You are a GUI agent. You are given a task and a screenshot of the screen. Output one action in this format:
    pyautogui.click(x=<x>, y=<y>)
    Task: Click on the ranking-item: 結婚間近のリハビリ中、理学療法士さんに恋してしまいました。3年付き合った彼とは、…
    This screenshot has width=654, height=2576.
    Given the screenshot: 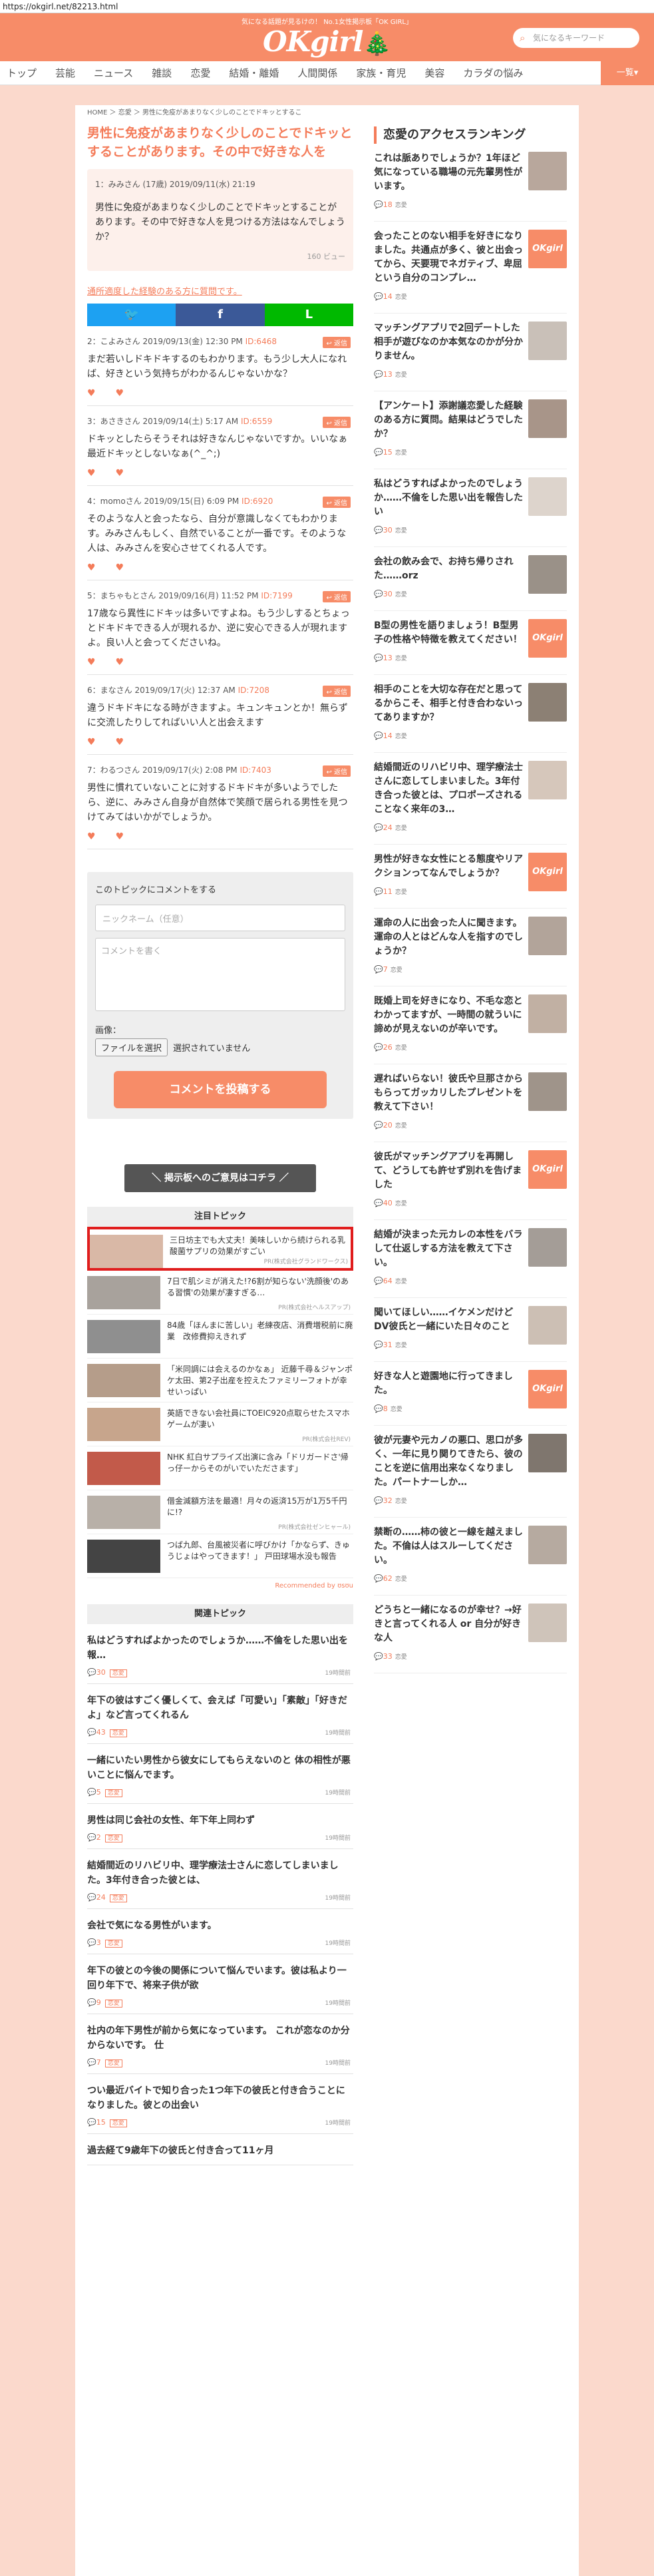 What is the action you would take?
    pyautogui.click(x=470, y=799)
    